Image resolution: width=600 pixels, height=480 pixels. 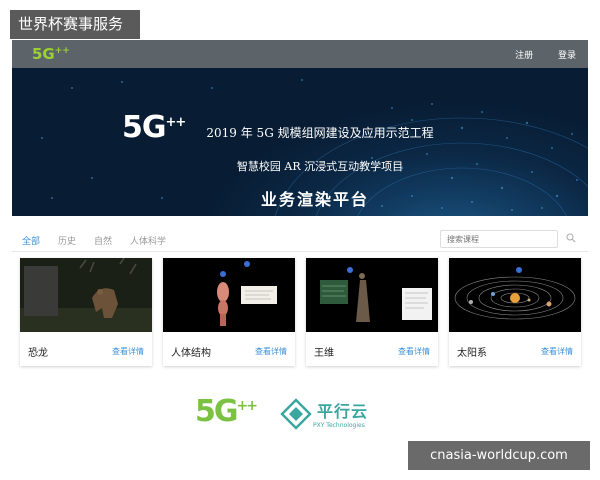 What do you see at coordinates (229, 295) in the screenshot?
I see `human-body-thumbnail` at bounding box center [229, 295].